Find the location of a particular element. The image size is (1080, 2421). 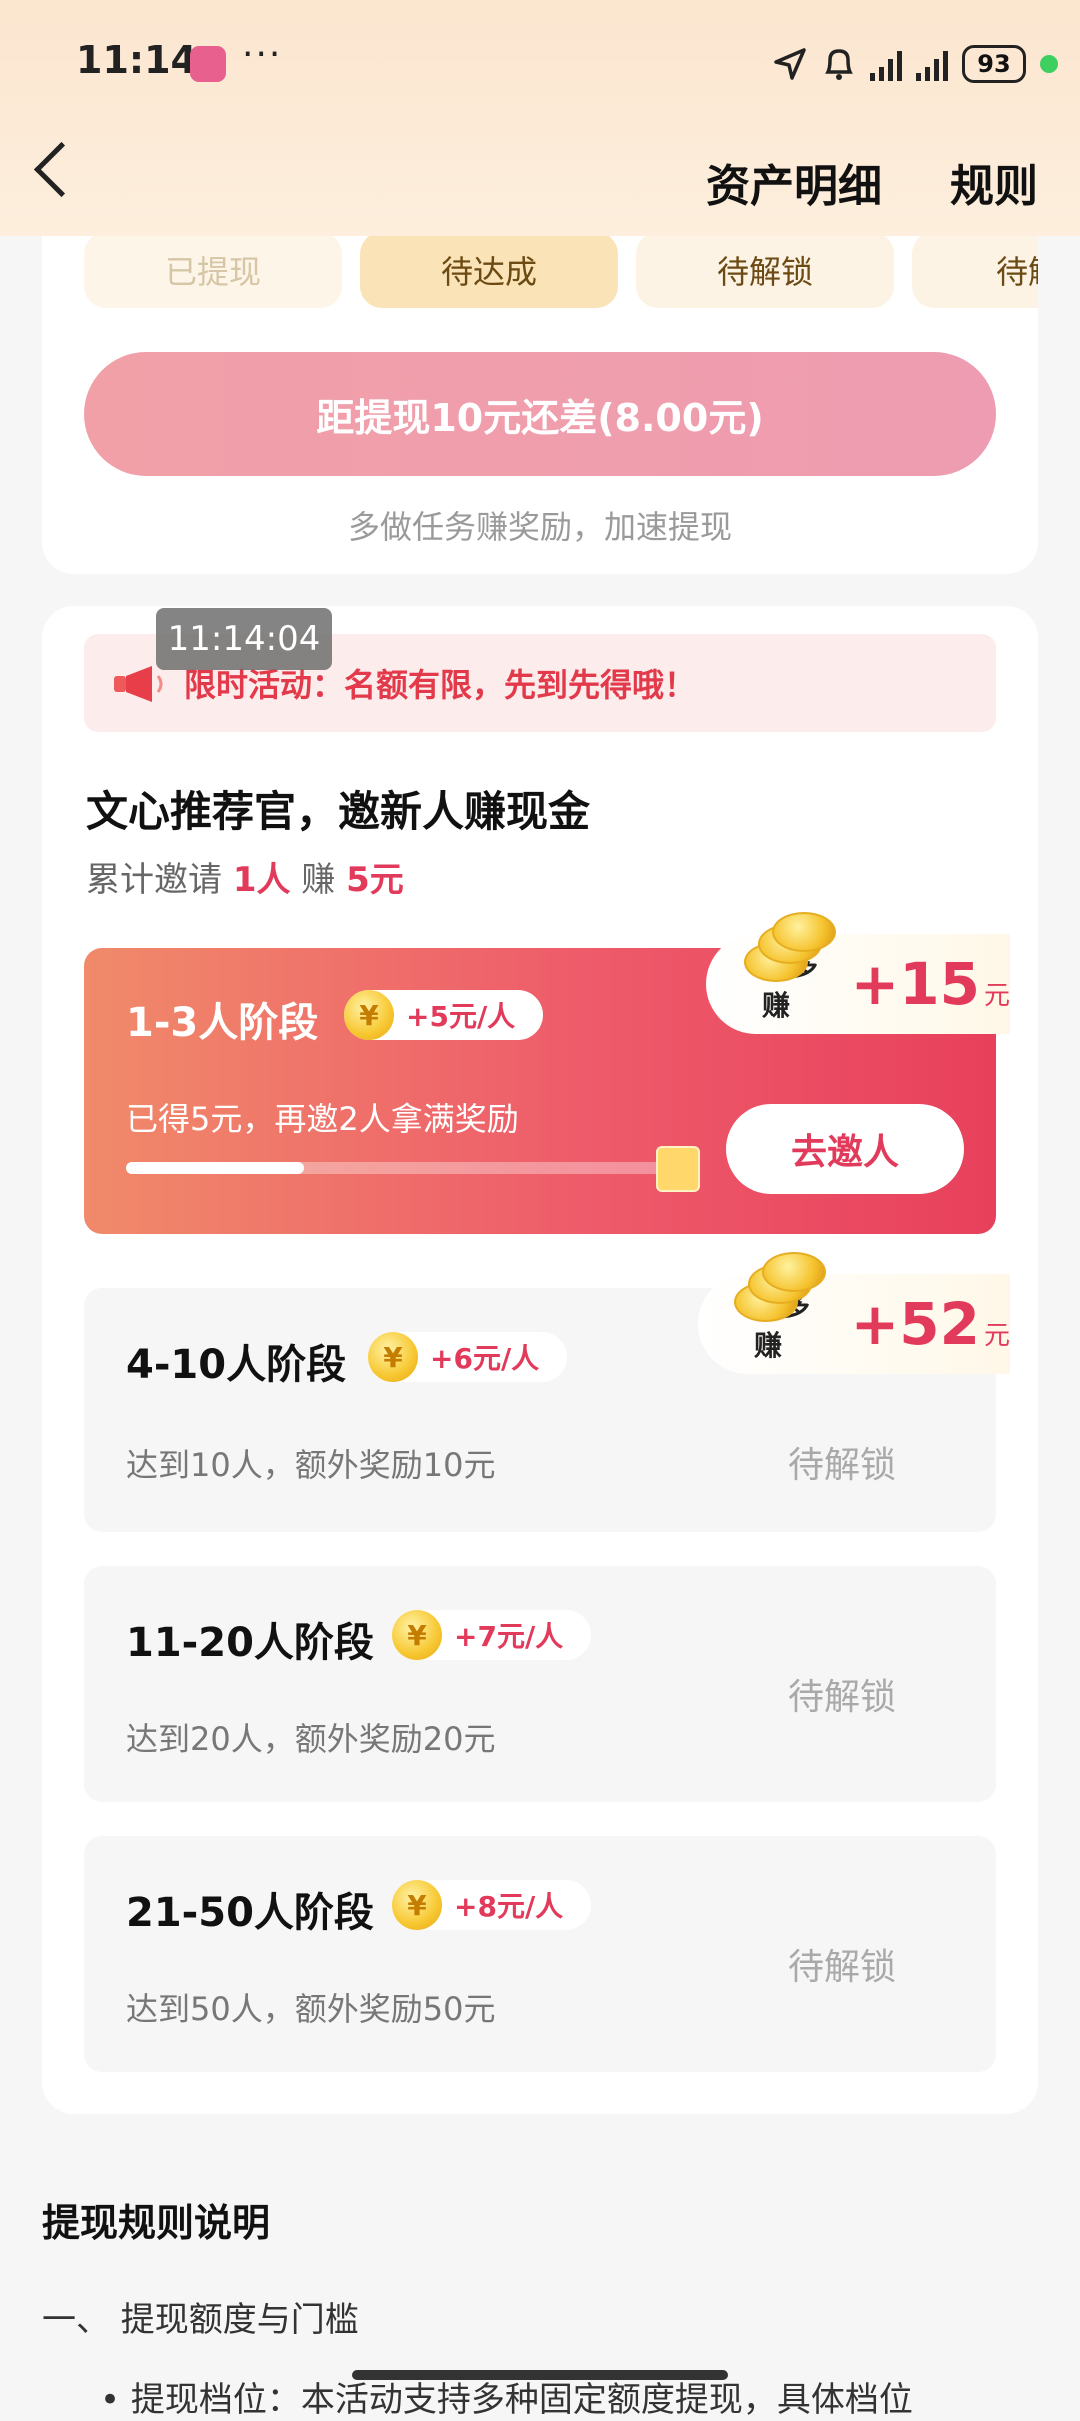

megaphone-icon is located at coordinates (138, 684).